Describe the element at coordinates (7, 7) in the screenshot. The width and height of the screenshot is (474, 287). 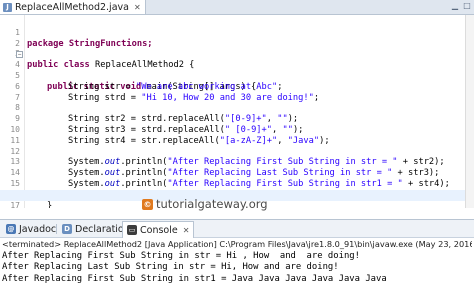
I see `java-file-icon: J` at that location.